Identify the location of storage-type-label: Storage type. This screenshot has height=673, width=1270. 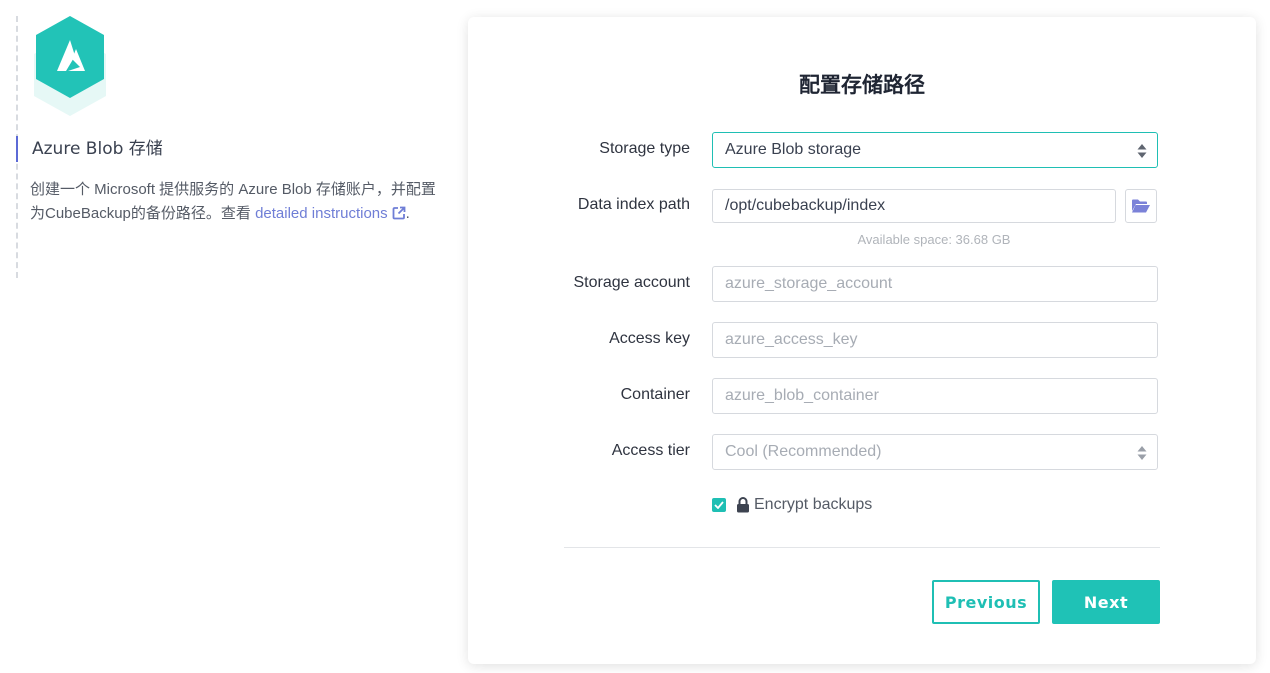
(644, 148).